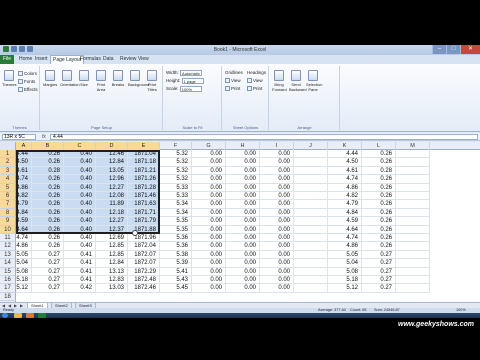  Describe the element at coordinates (28, 89) in the screenshot. I see `effects-button: Effects` at that location.